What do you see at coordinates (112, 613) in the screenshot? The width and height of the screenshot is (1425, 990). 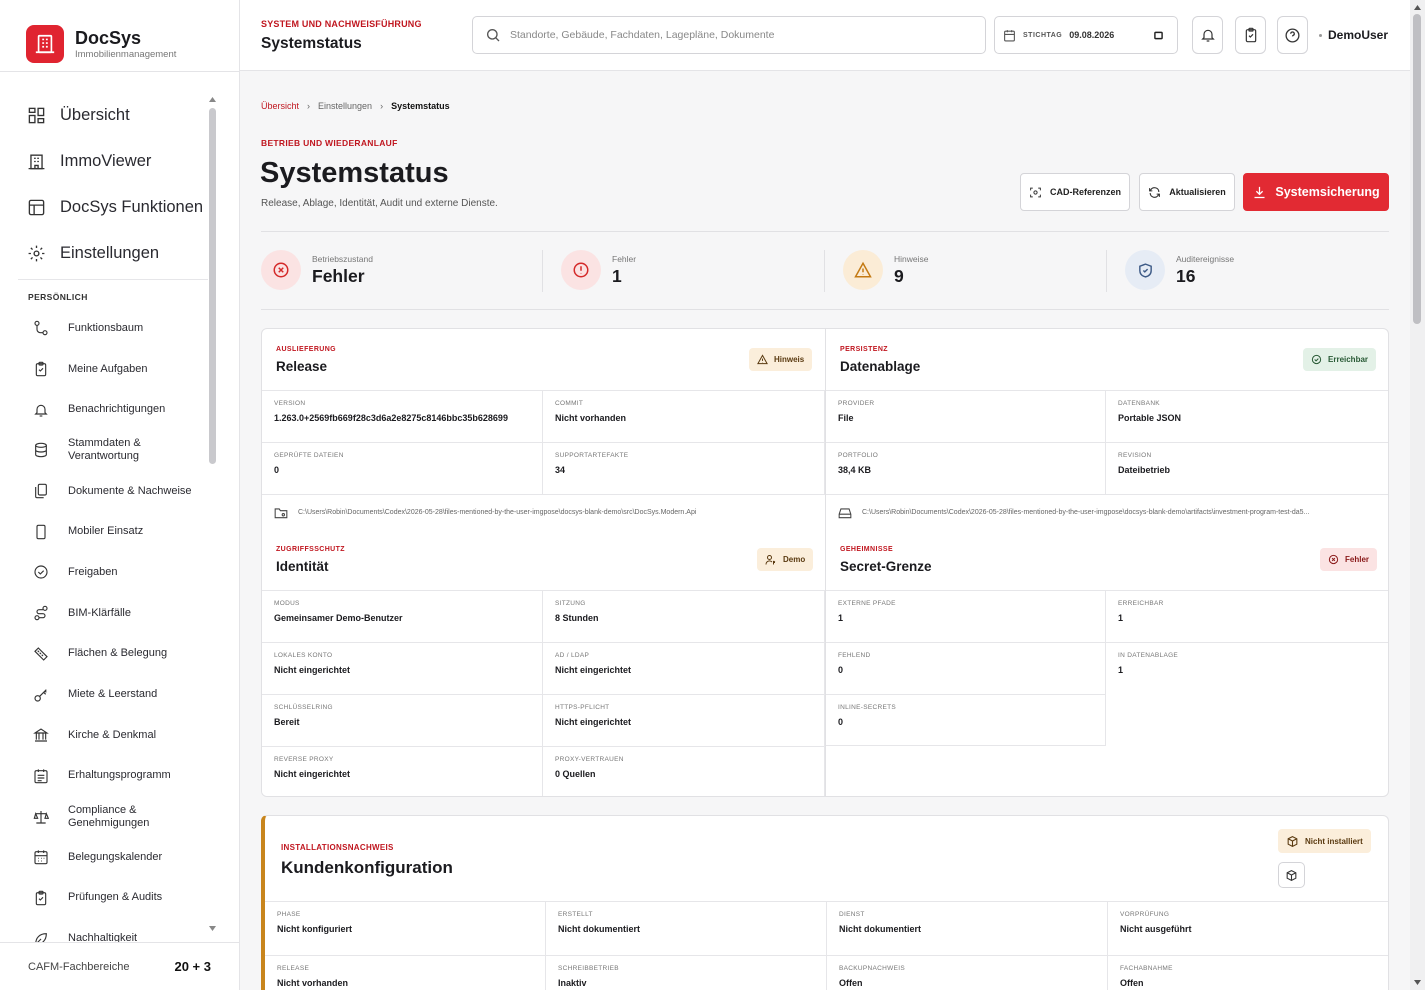 I see `nav-item-bim-klaerfaelle: BIM-Klärfälle` at bounding box center [112, 613].